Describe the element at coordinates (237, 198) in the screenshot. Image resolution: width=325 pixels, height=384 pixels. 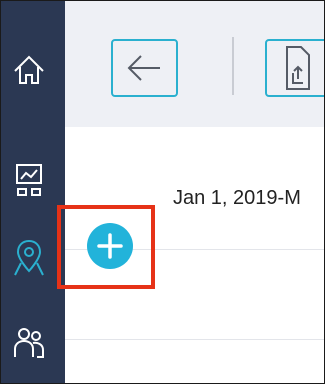
I see `date-range: Jan 1, 2019-M` at that location.